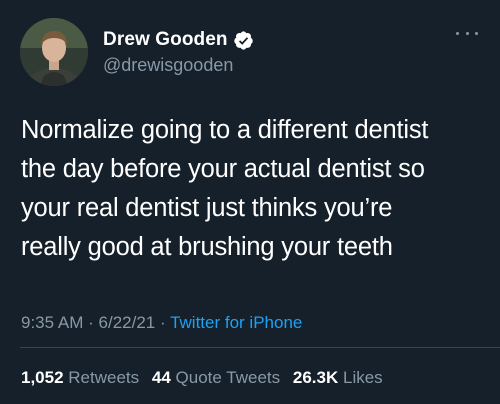 The height and width of the screenshot is (404, 500). Describe the element at coordinates (225, 130) in the screenshot. I see `tweet-text-line: Normalize going to a different dentist` at that location.